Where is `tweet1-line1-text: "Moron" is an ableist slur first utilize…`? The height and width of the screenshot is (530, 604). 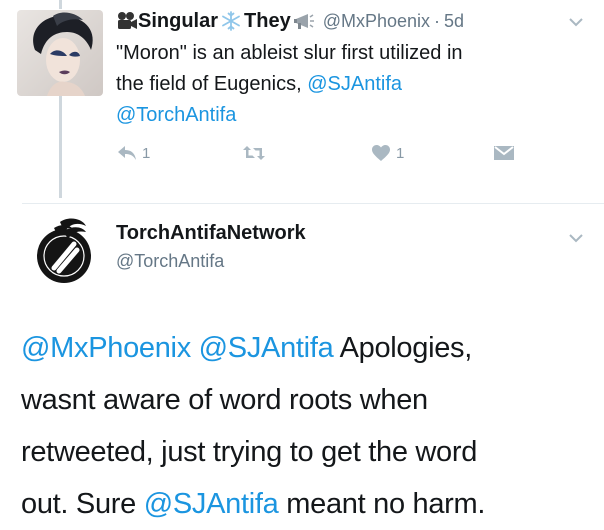
tweet1-line1-text: "Moron" is an ableist slur first utilize… is located at coordinates (289, 53).